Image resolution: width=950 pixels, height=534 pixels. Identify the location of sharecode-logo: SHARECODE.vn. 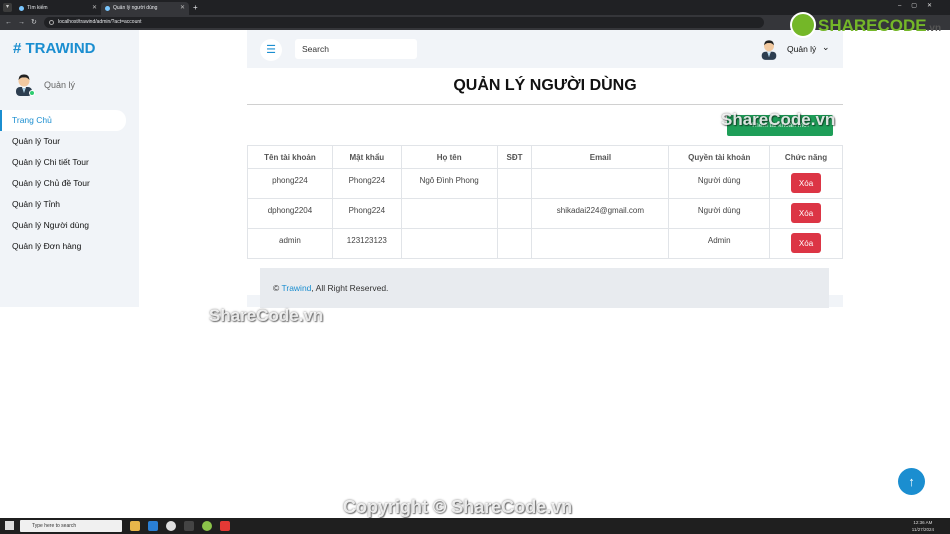
(865, 26).